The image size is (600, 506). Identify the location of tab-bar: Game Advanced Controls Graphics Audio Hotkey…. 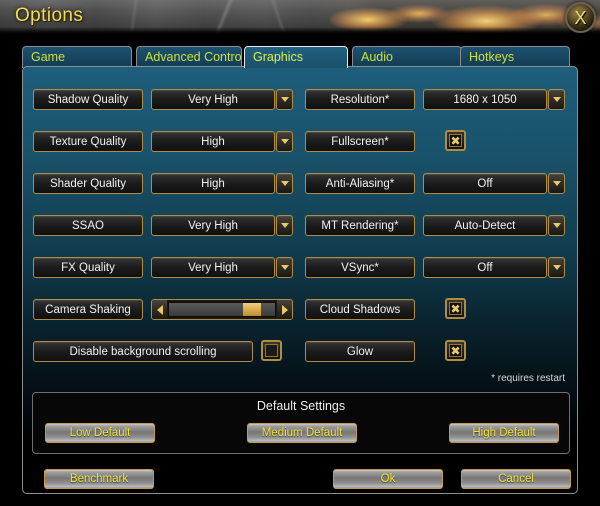
(300, 57).